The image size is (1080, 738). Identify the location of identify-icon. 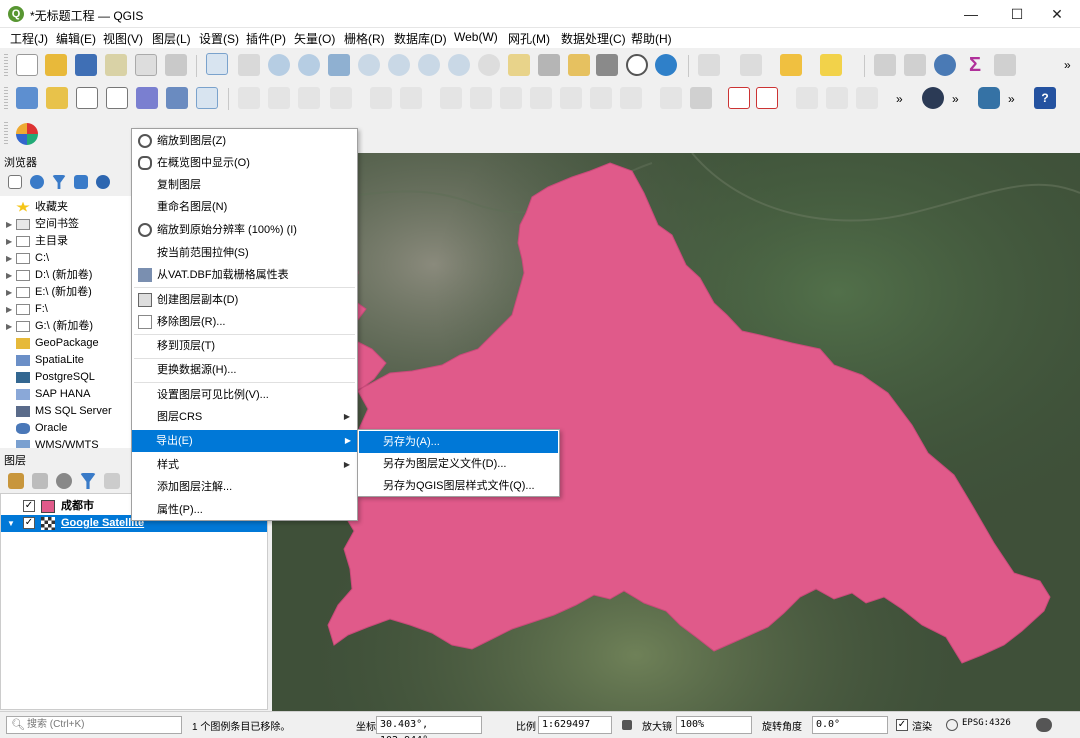
(885, 65).